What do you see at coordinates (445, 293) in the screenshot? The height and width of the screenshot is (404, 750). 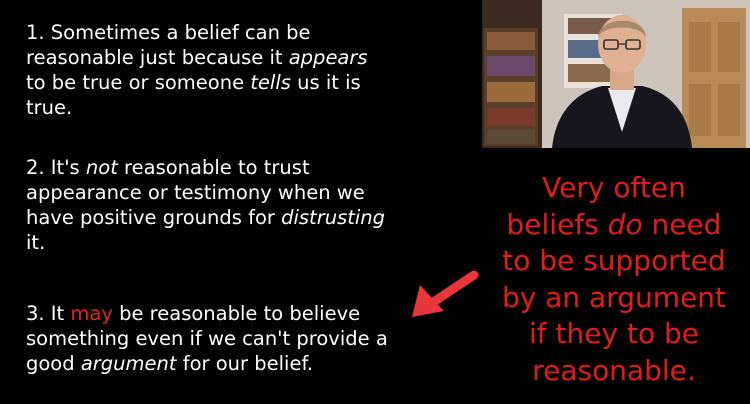 I see `arrow-pointing-left-down-icon` at bounding box center [445, 293].